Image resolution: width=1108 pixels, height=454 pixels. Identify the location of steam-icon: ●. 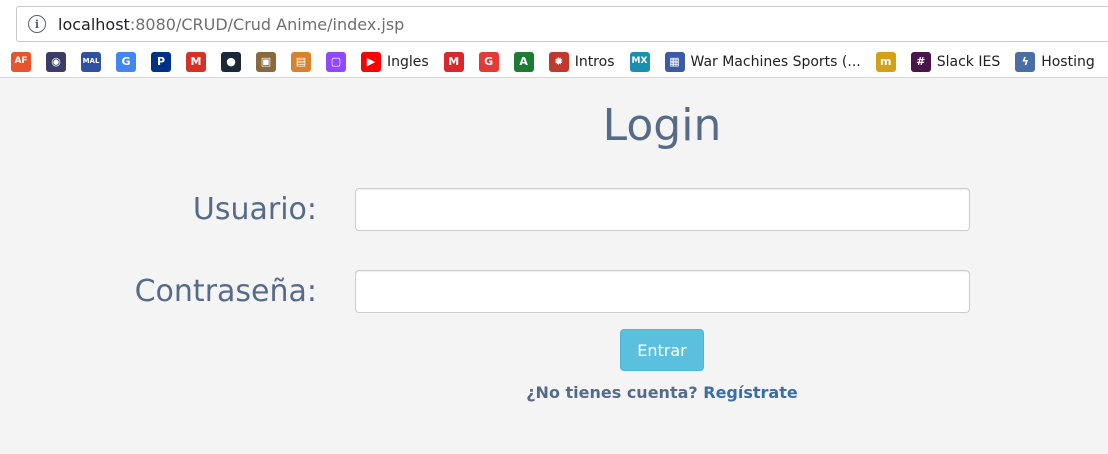
(231, 61).